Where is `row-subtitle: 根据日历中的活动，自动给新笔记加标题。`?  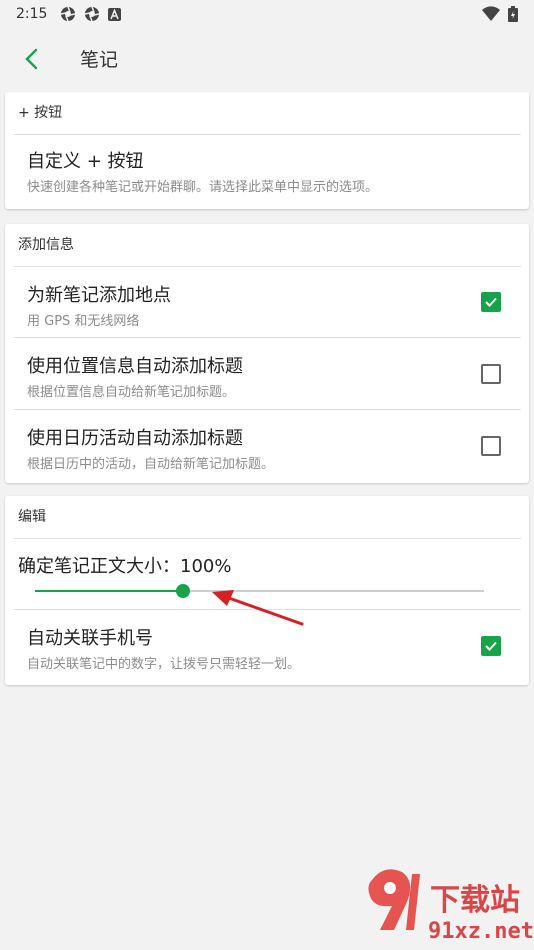
row-subtitle: 根据日历中的活动，自动给新笔记加标题。 is located at coordinates (151, 464).